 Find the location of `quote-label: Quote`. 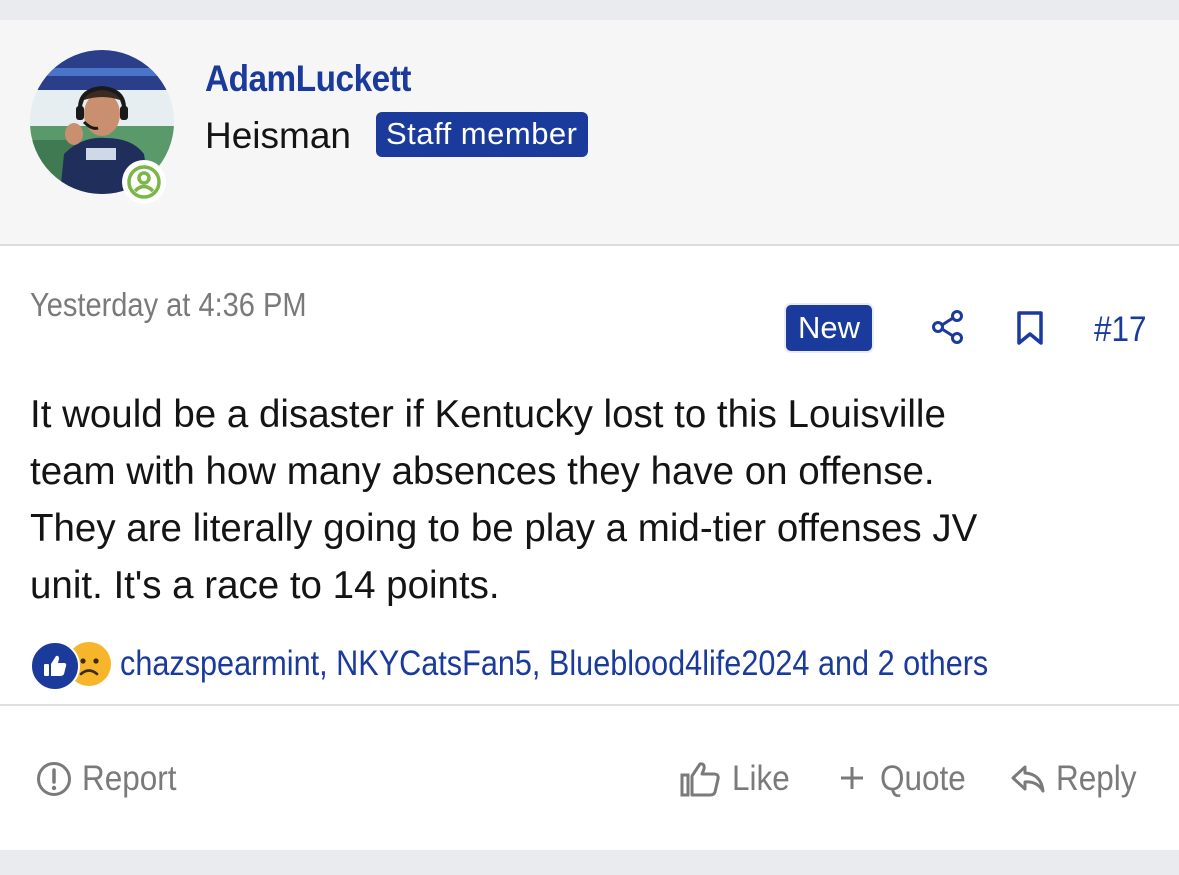

quote-label: Quote is located at coordinates (923, 778).